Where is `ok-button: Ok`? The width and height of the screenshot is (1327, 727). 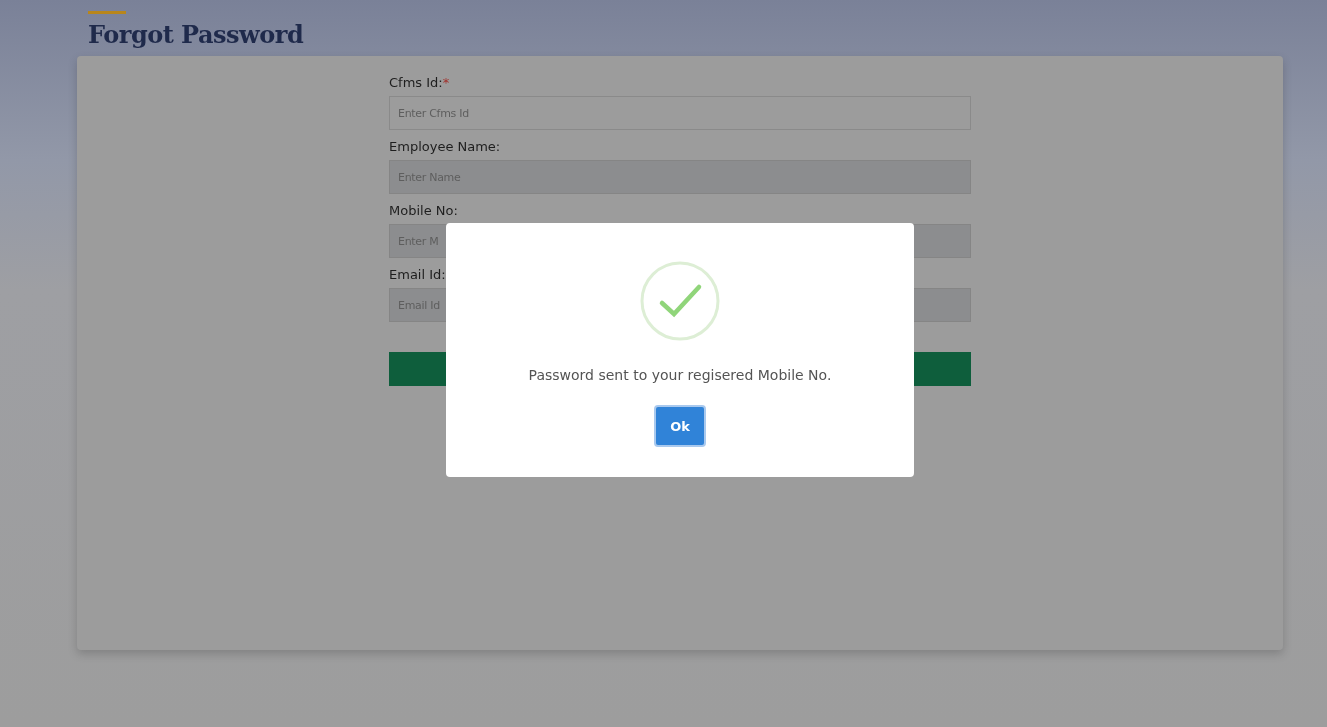 ok-button: Ok is located at coordinates (680, 426).